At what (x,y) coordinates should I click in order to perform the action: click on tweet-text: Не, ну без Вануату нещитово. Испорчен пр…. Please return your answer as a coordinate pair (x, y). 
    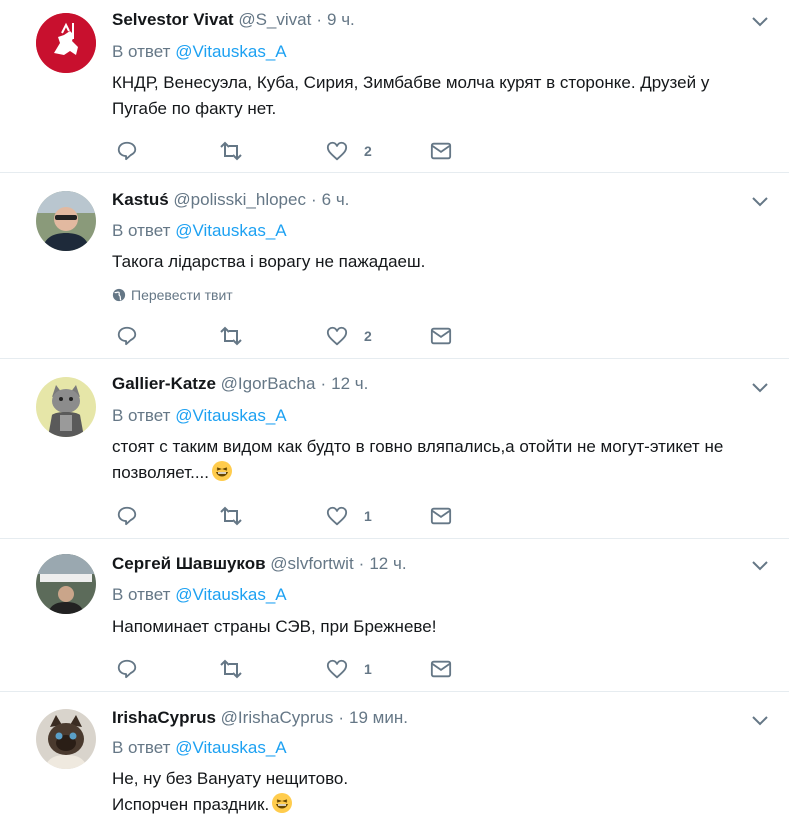
    Looking at the image, I should click on (442, 792).